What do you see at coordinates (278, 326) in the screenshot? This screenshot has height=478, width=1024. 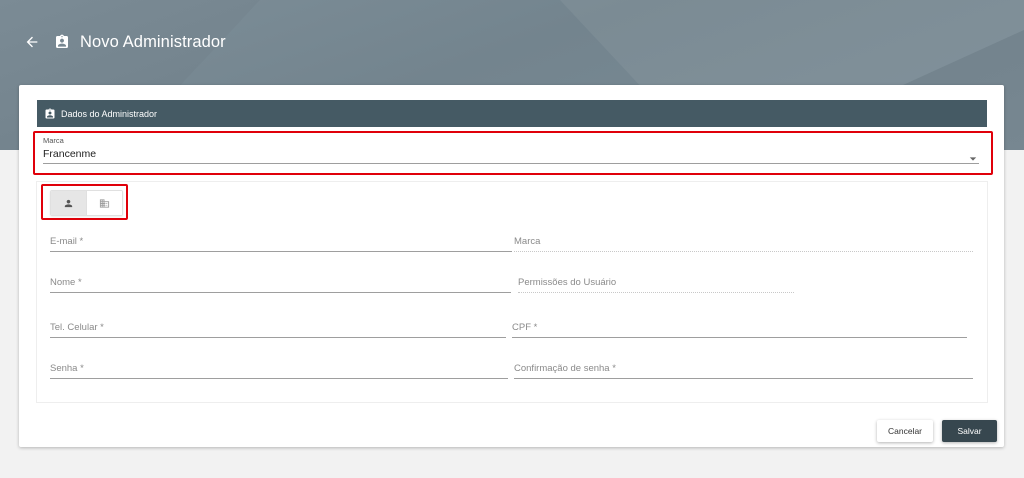 I see `celular-field: Tel. Celular *` at bounding box center [278, 326].